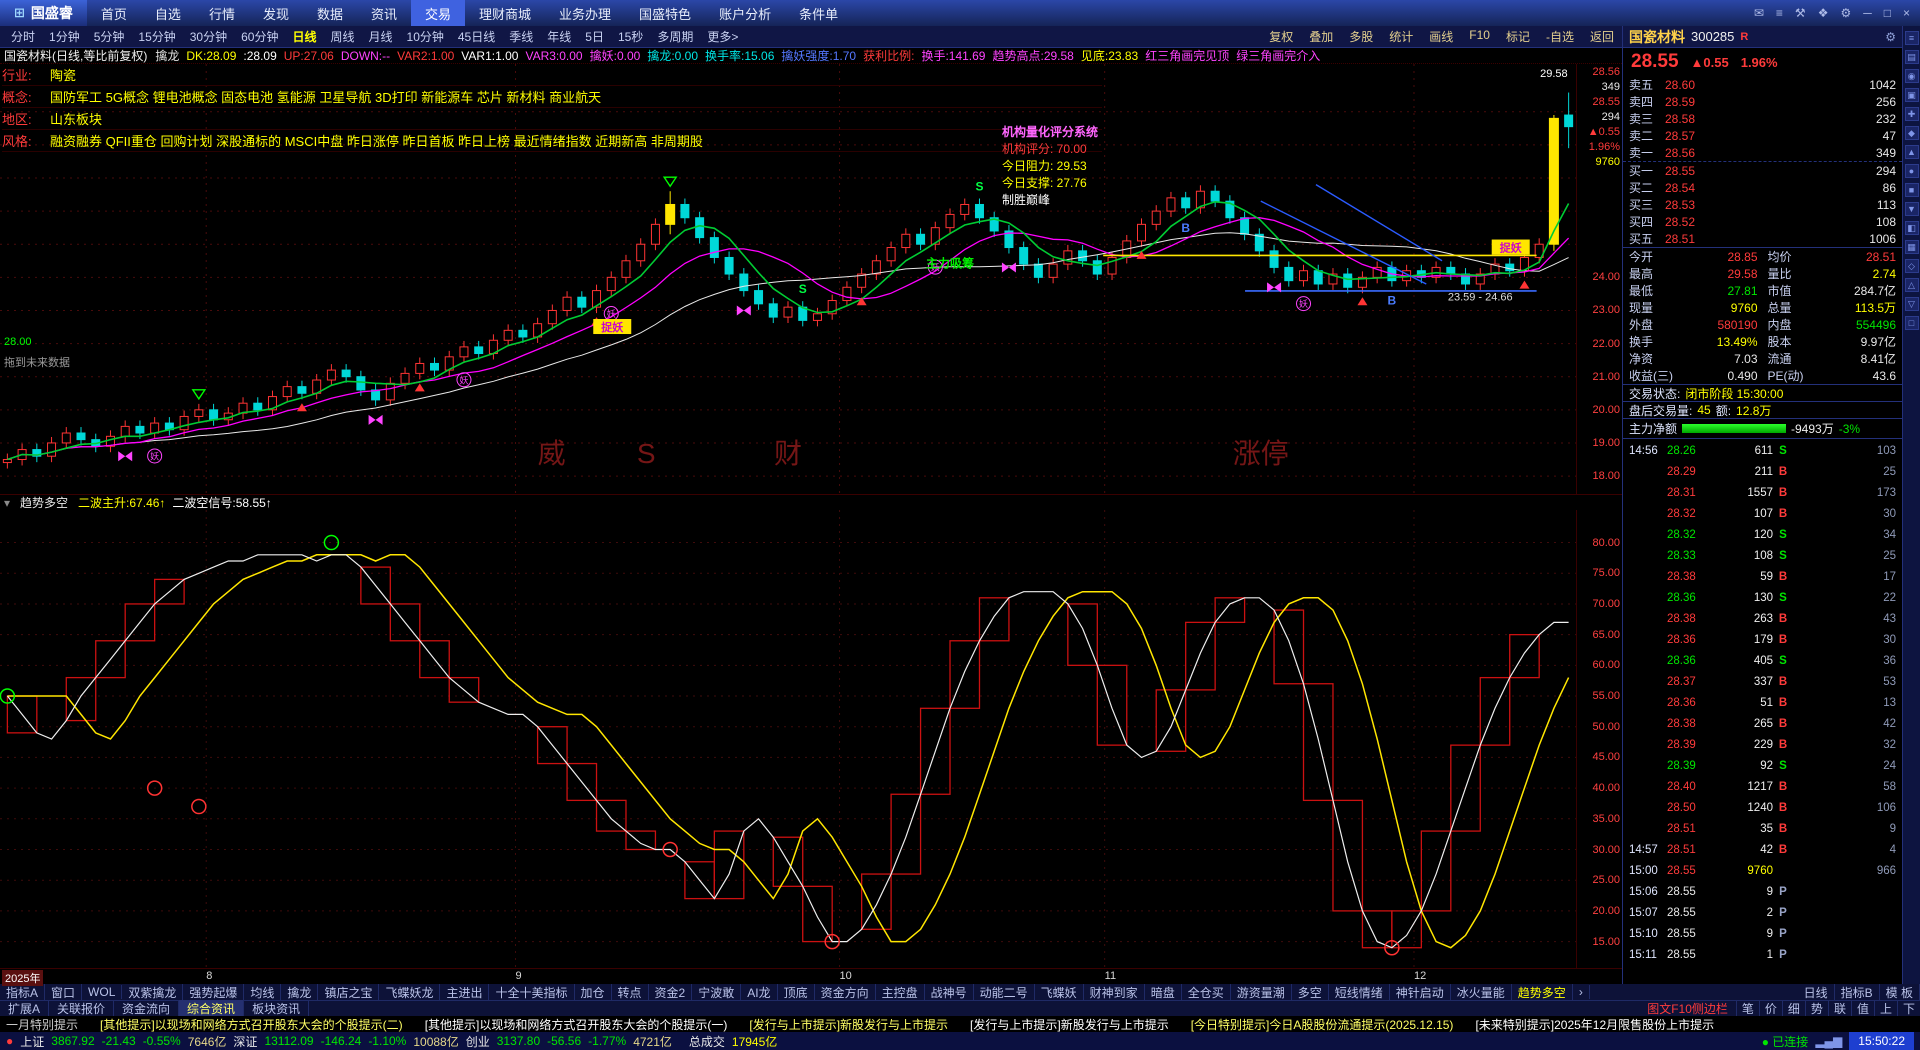 Image resolution: width=1920 pixels, height=1050 pixels. Describe the element at coordinates (1911, 152) in the screenshot. I see `right-strip-icon-6: ▲` at that location.